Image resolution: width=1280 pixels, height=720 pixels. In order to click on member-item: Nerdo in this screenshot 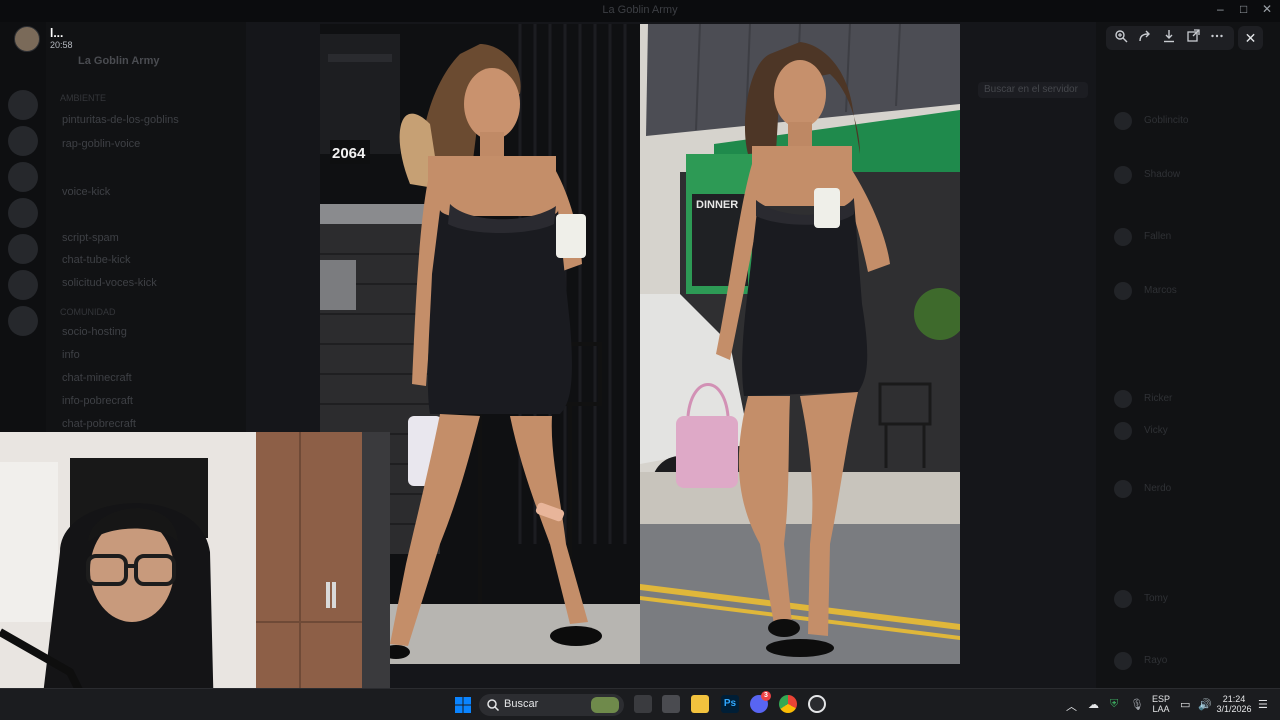, I will do `click(1189, 489)`.